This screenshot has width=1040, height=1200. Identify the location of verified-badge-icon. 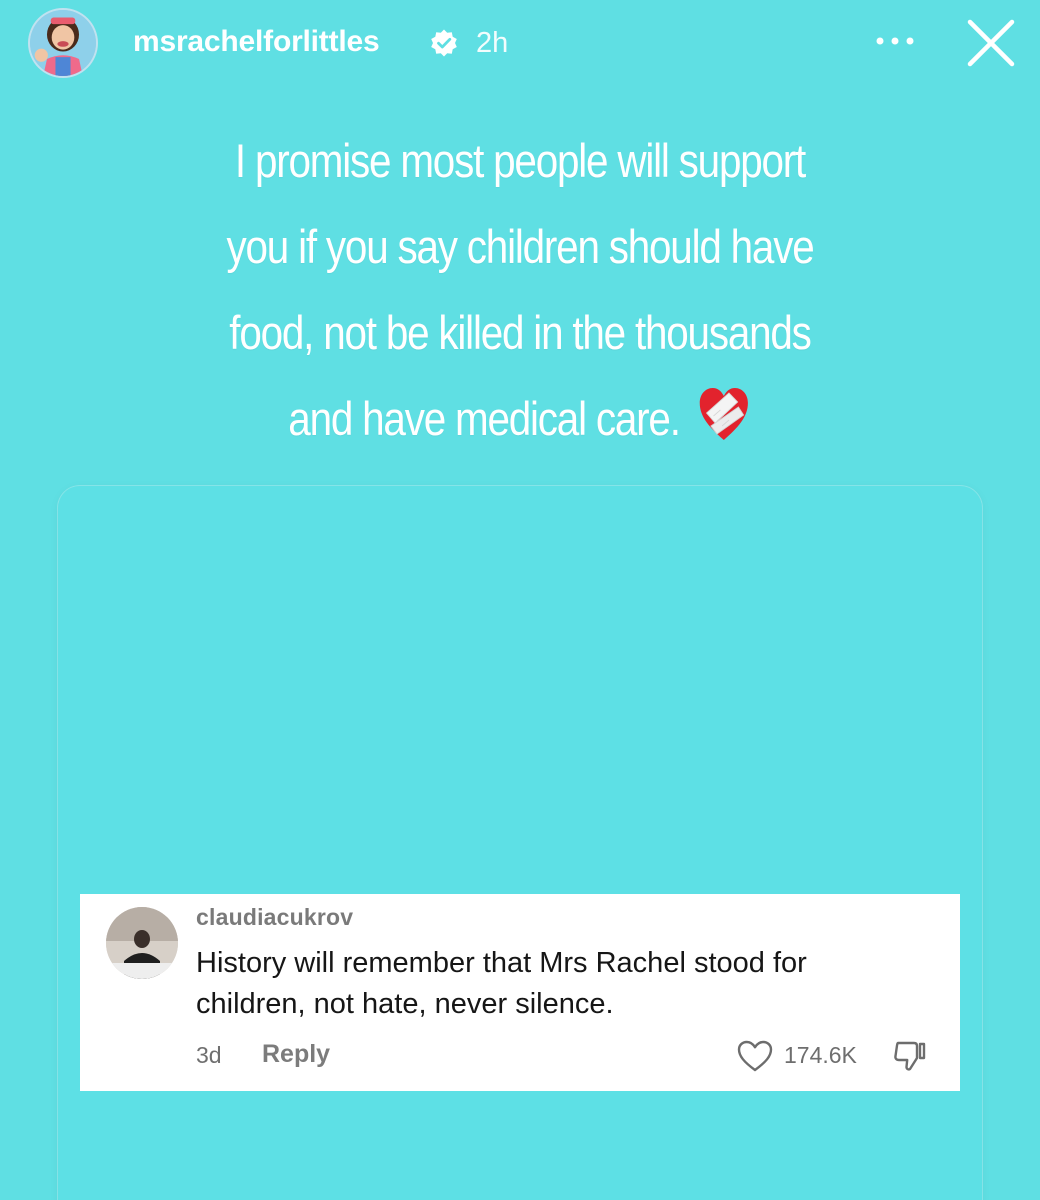
(444, 43).